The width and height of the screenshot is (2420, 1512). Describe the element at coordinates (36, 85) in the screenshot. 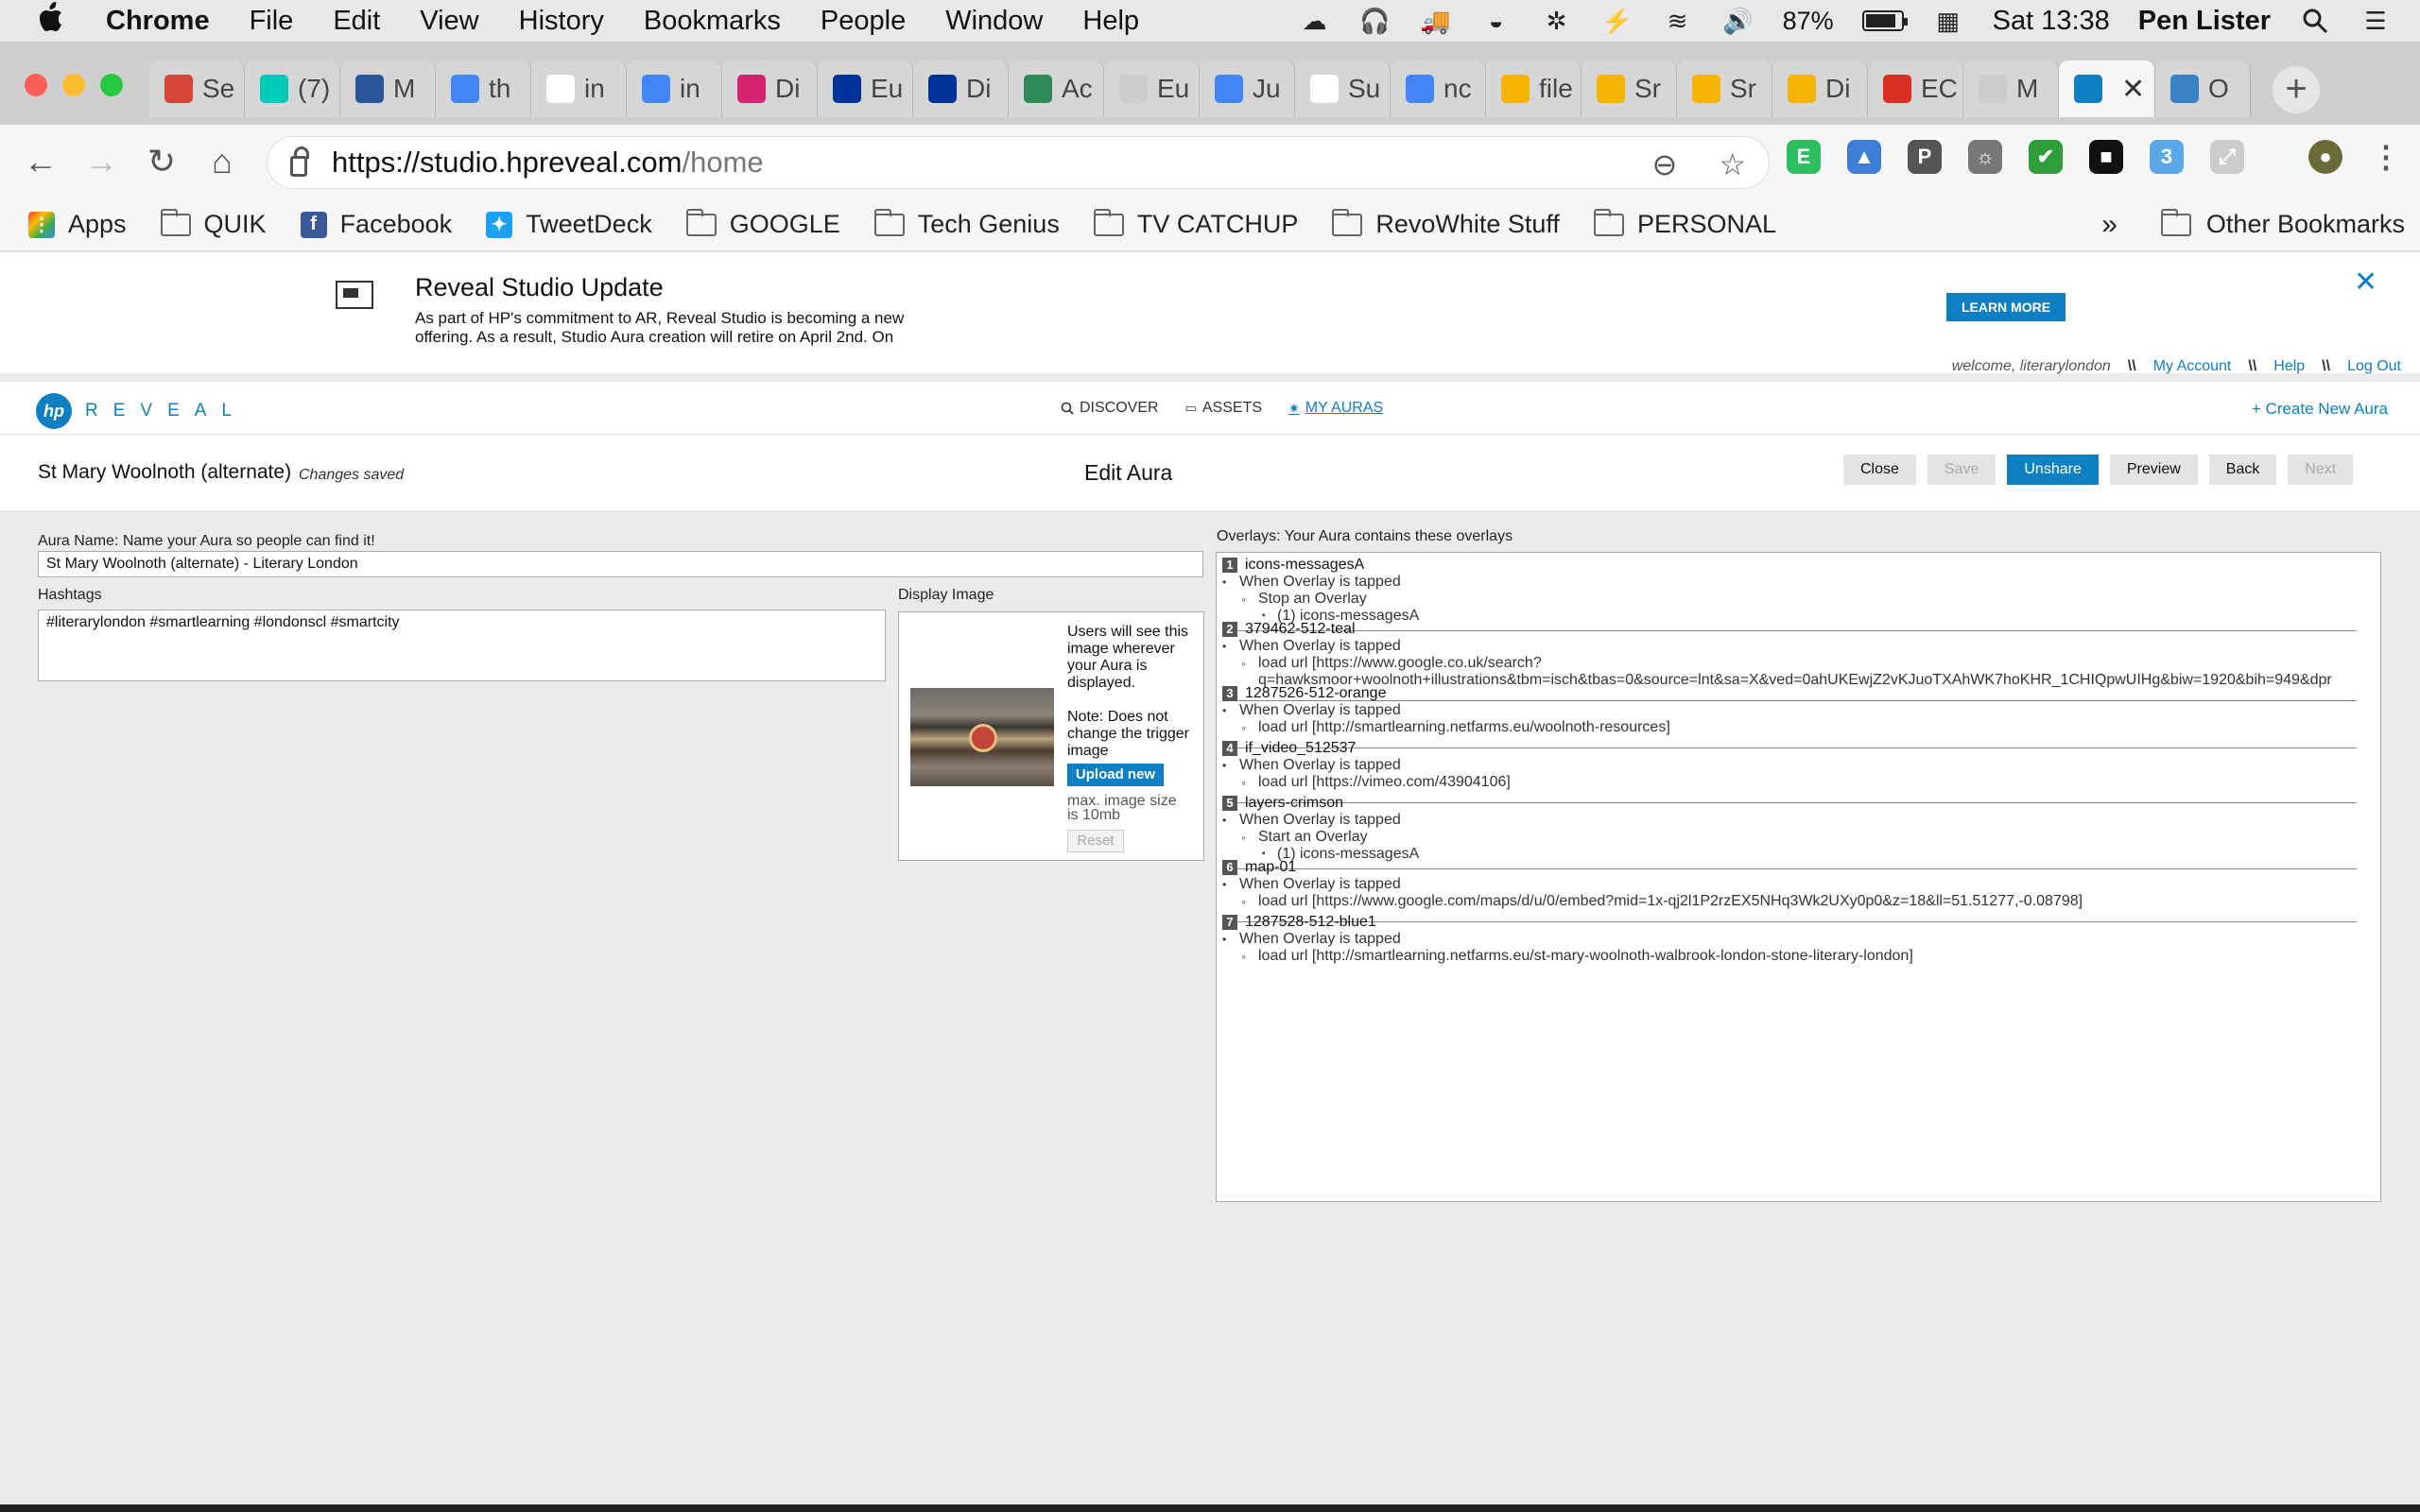

I see `window-close-button` at that location.